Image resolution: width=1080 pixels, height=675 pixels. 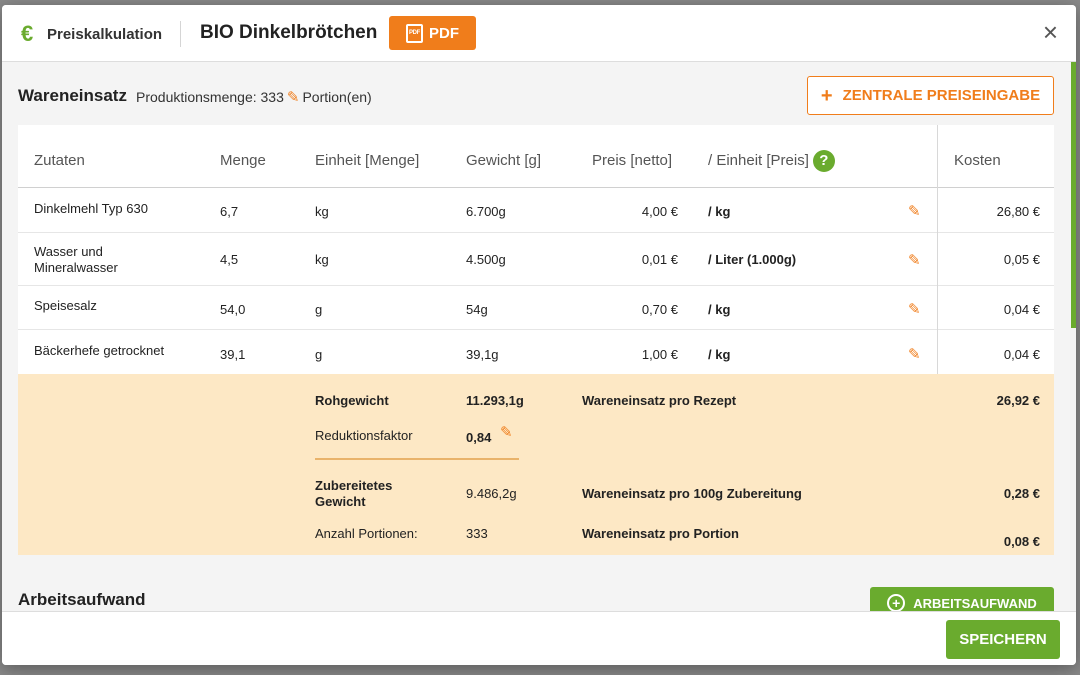 What do you see at coordinates (896, 602) in the screenshot?
I see `plus-circle-icon: +` at bounding box center [896, 602].